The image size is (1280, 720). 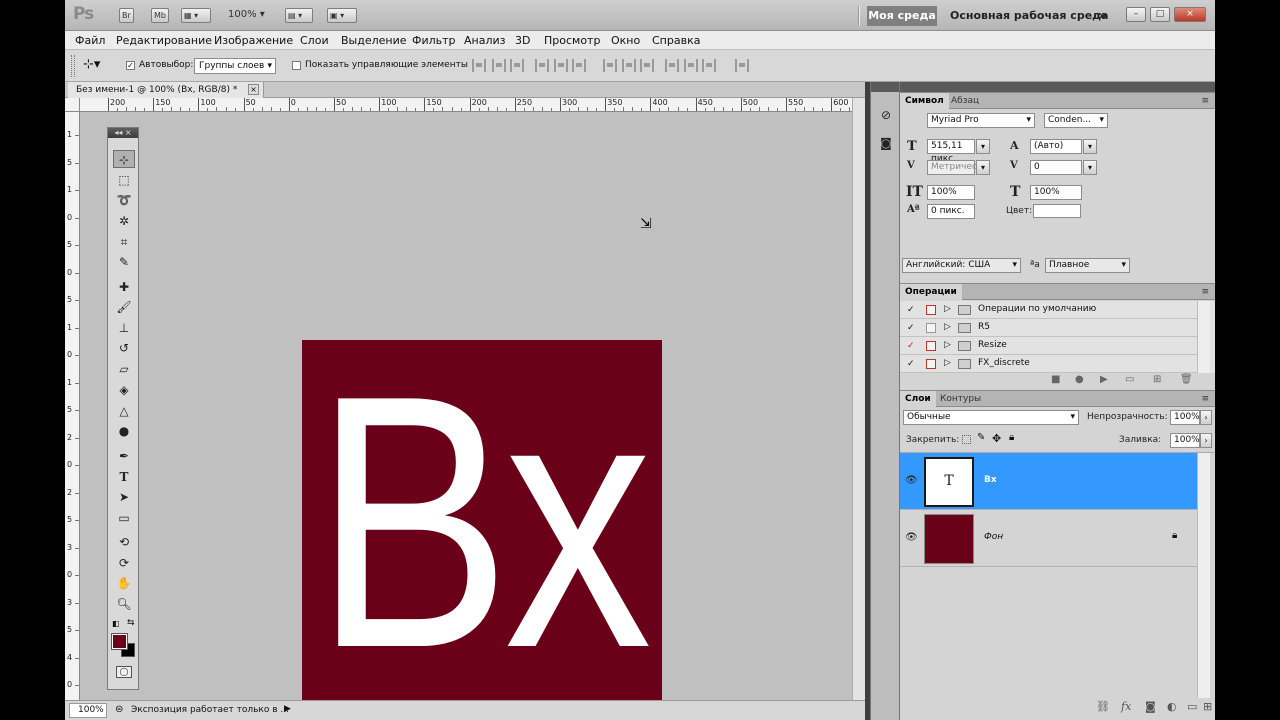 What do you see at coordinates (124, 307) in the screenshot?
I see `brush-tool-icon: 🖌` at bounding box center [124, 307].